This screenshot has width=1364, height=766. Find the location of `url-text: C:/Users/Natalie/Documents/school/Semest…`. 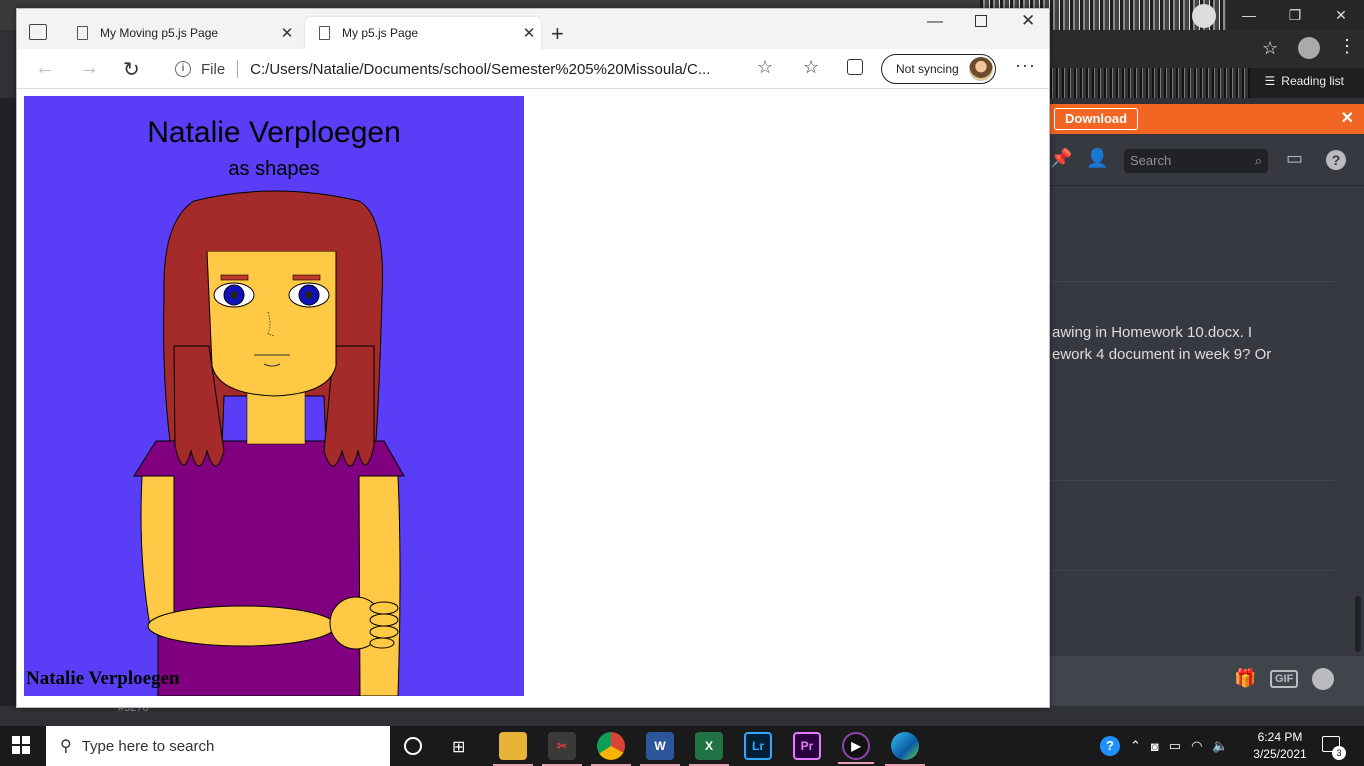

url-text: C:/Users/Natalie/Documents/school/Semest… is located at coordinates (500, 69).